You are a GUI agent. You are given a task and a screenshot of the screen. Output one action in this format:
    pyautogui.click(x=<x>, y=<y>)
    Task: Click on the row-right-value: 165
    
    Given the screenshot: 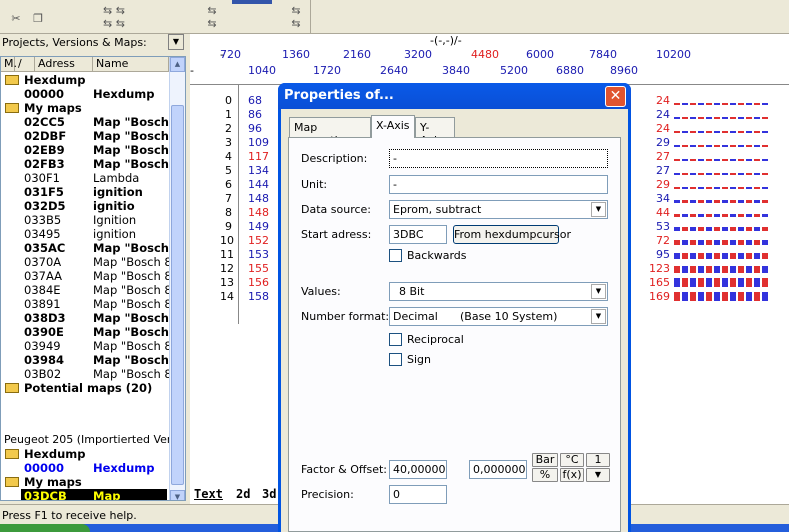 What is the action you would take?
    pyautogui.click(x=658, y=282)
    